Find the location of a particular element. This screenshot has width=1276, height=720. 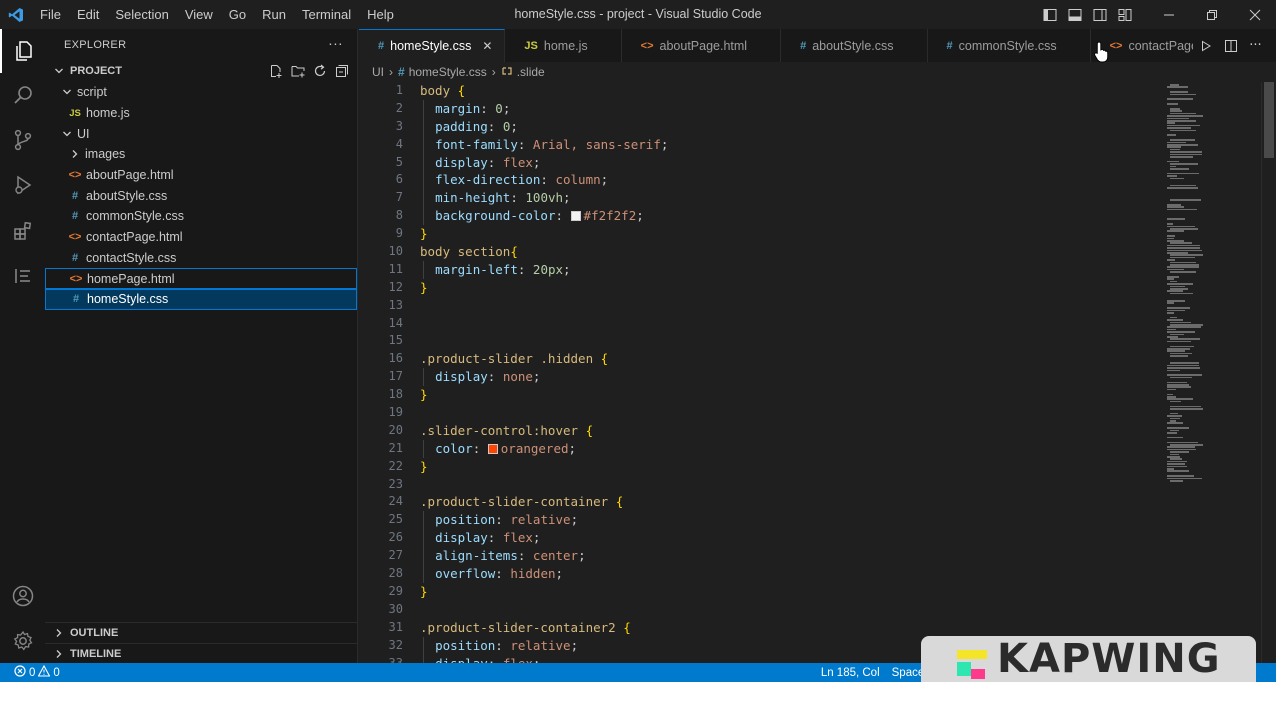

line-number: 8 is located at coordinates (399, 215).